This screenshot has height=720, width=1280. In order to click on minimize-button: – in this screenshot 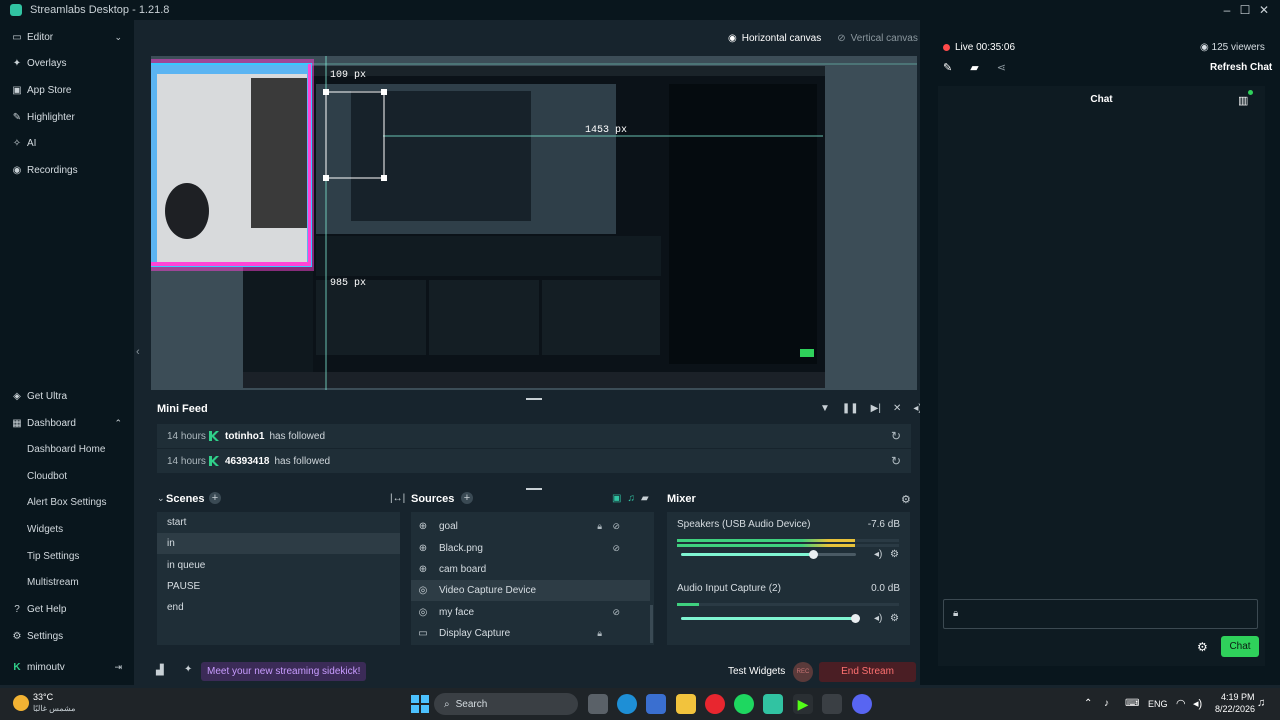, I will do `click(1227, 10)`.